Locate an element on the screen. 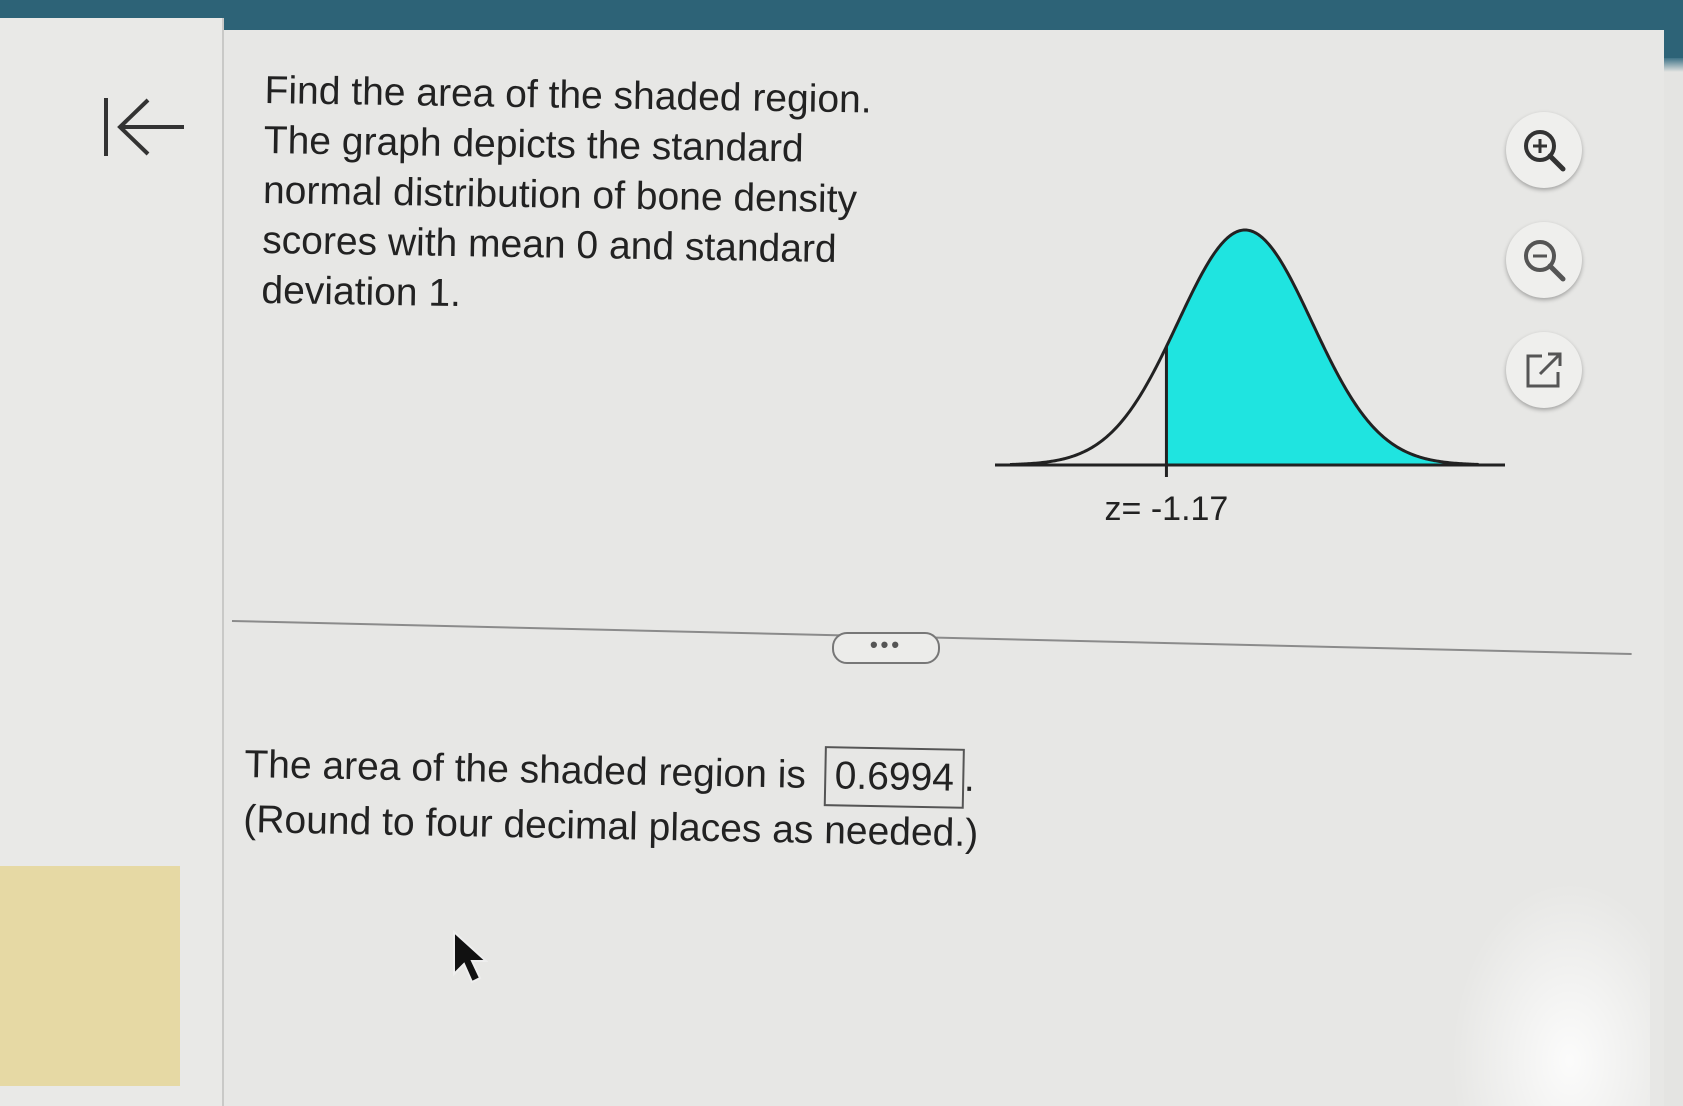  sticky-note is located at coordinates (90, 976).